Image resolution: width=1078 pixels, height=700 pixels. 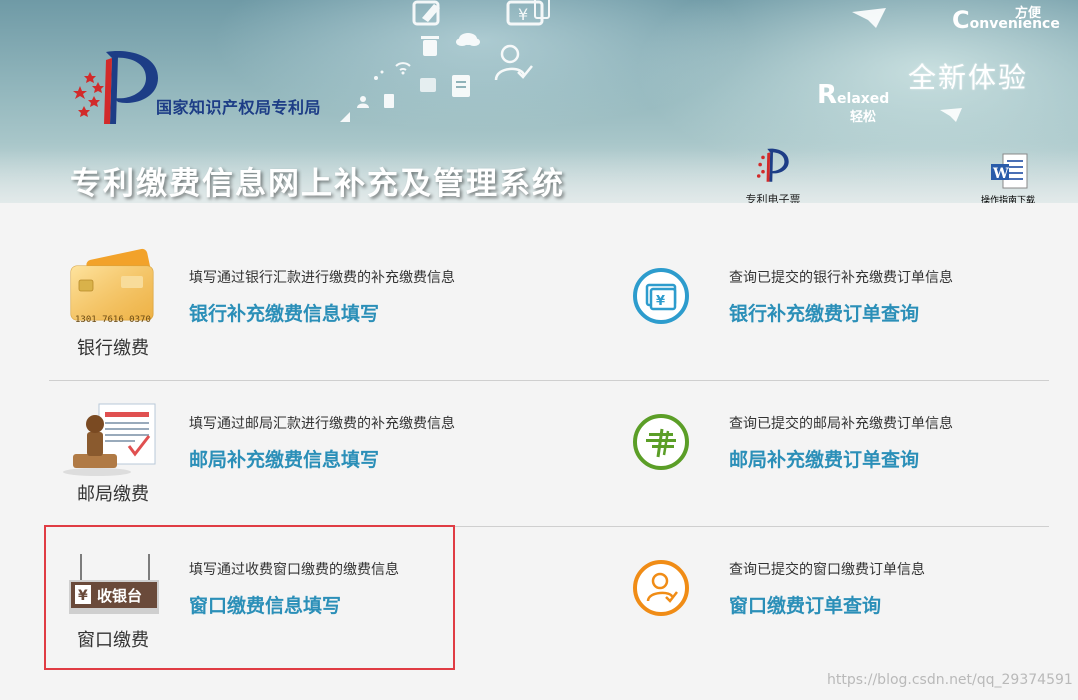 I want to click on window-query-section: 查询已提交的窗口缴费订单信息 窗口缴费订单查询, so click(x=819, y=600).